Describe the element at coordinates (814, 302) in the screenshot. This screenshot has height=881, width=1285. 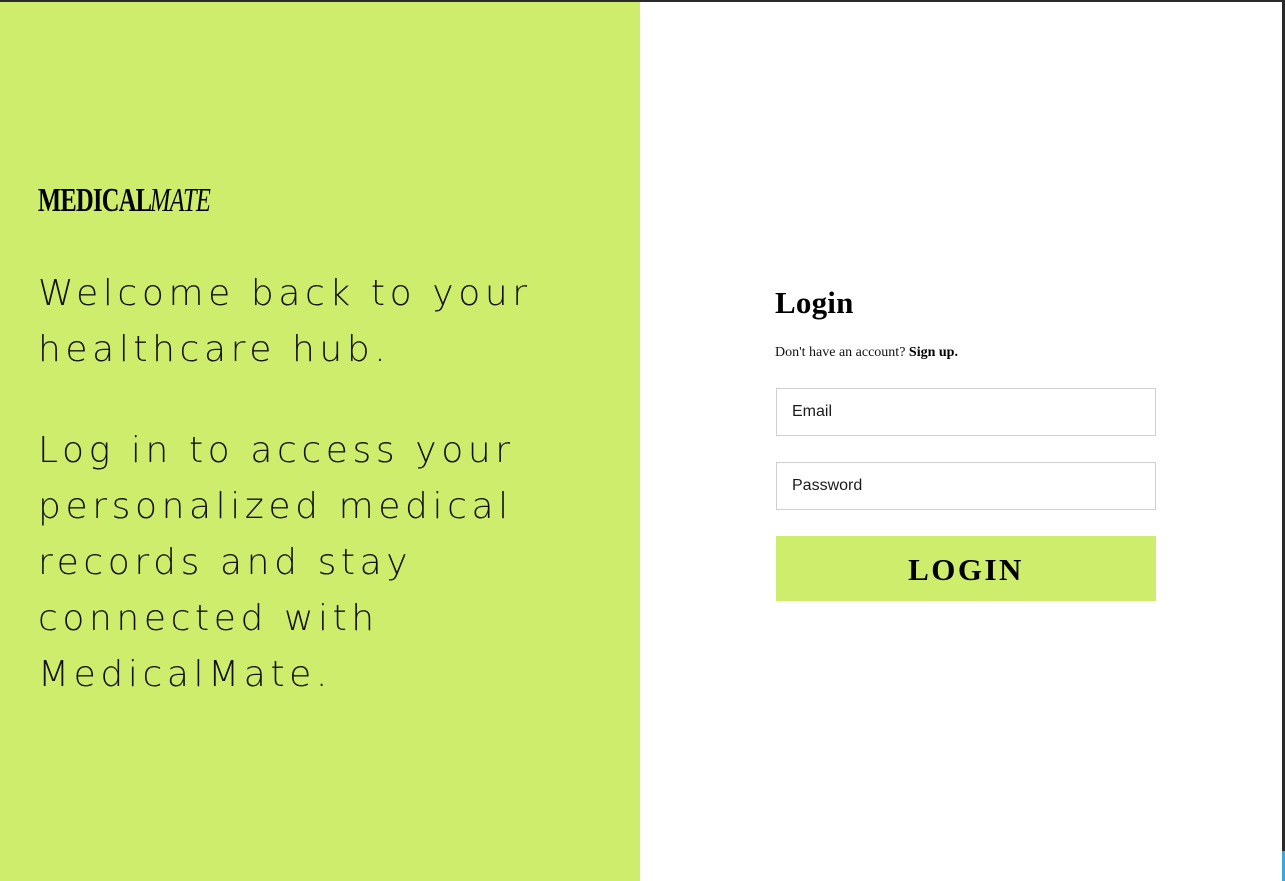
I see `login-title: Login` at that location.